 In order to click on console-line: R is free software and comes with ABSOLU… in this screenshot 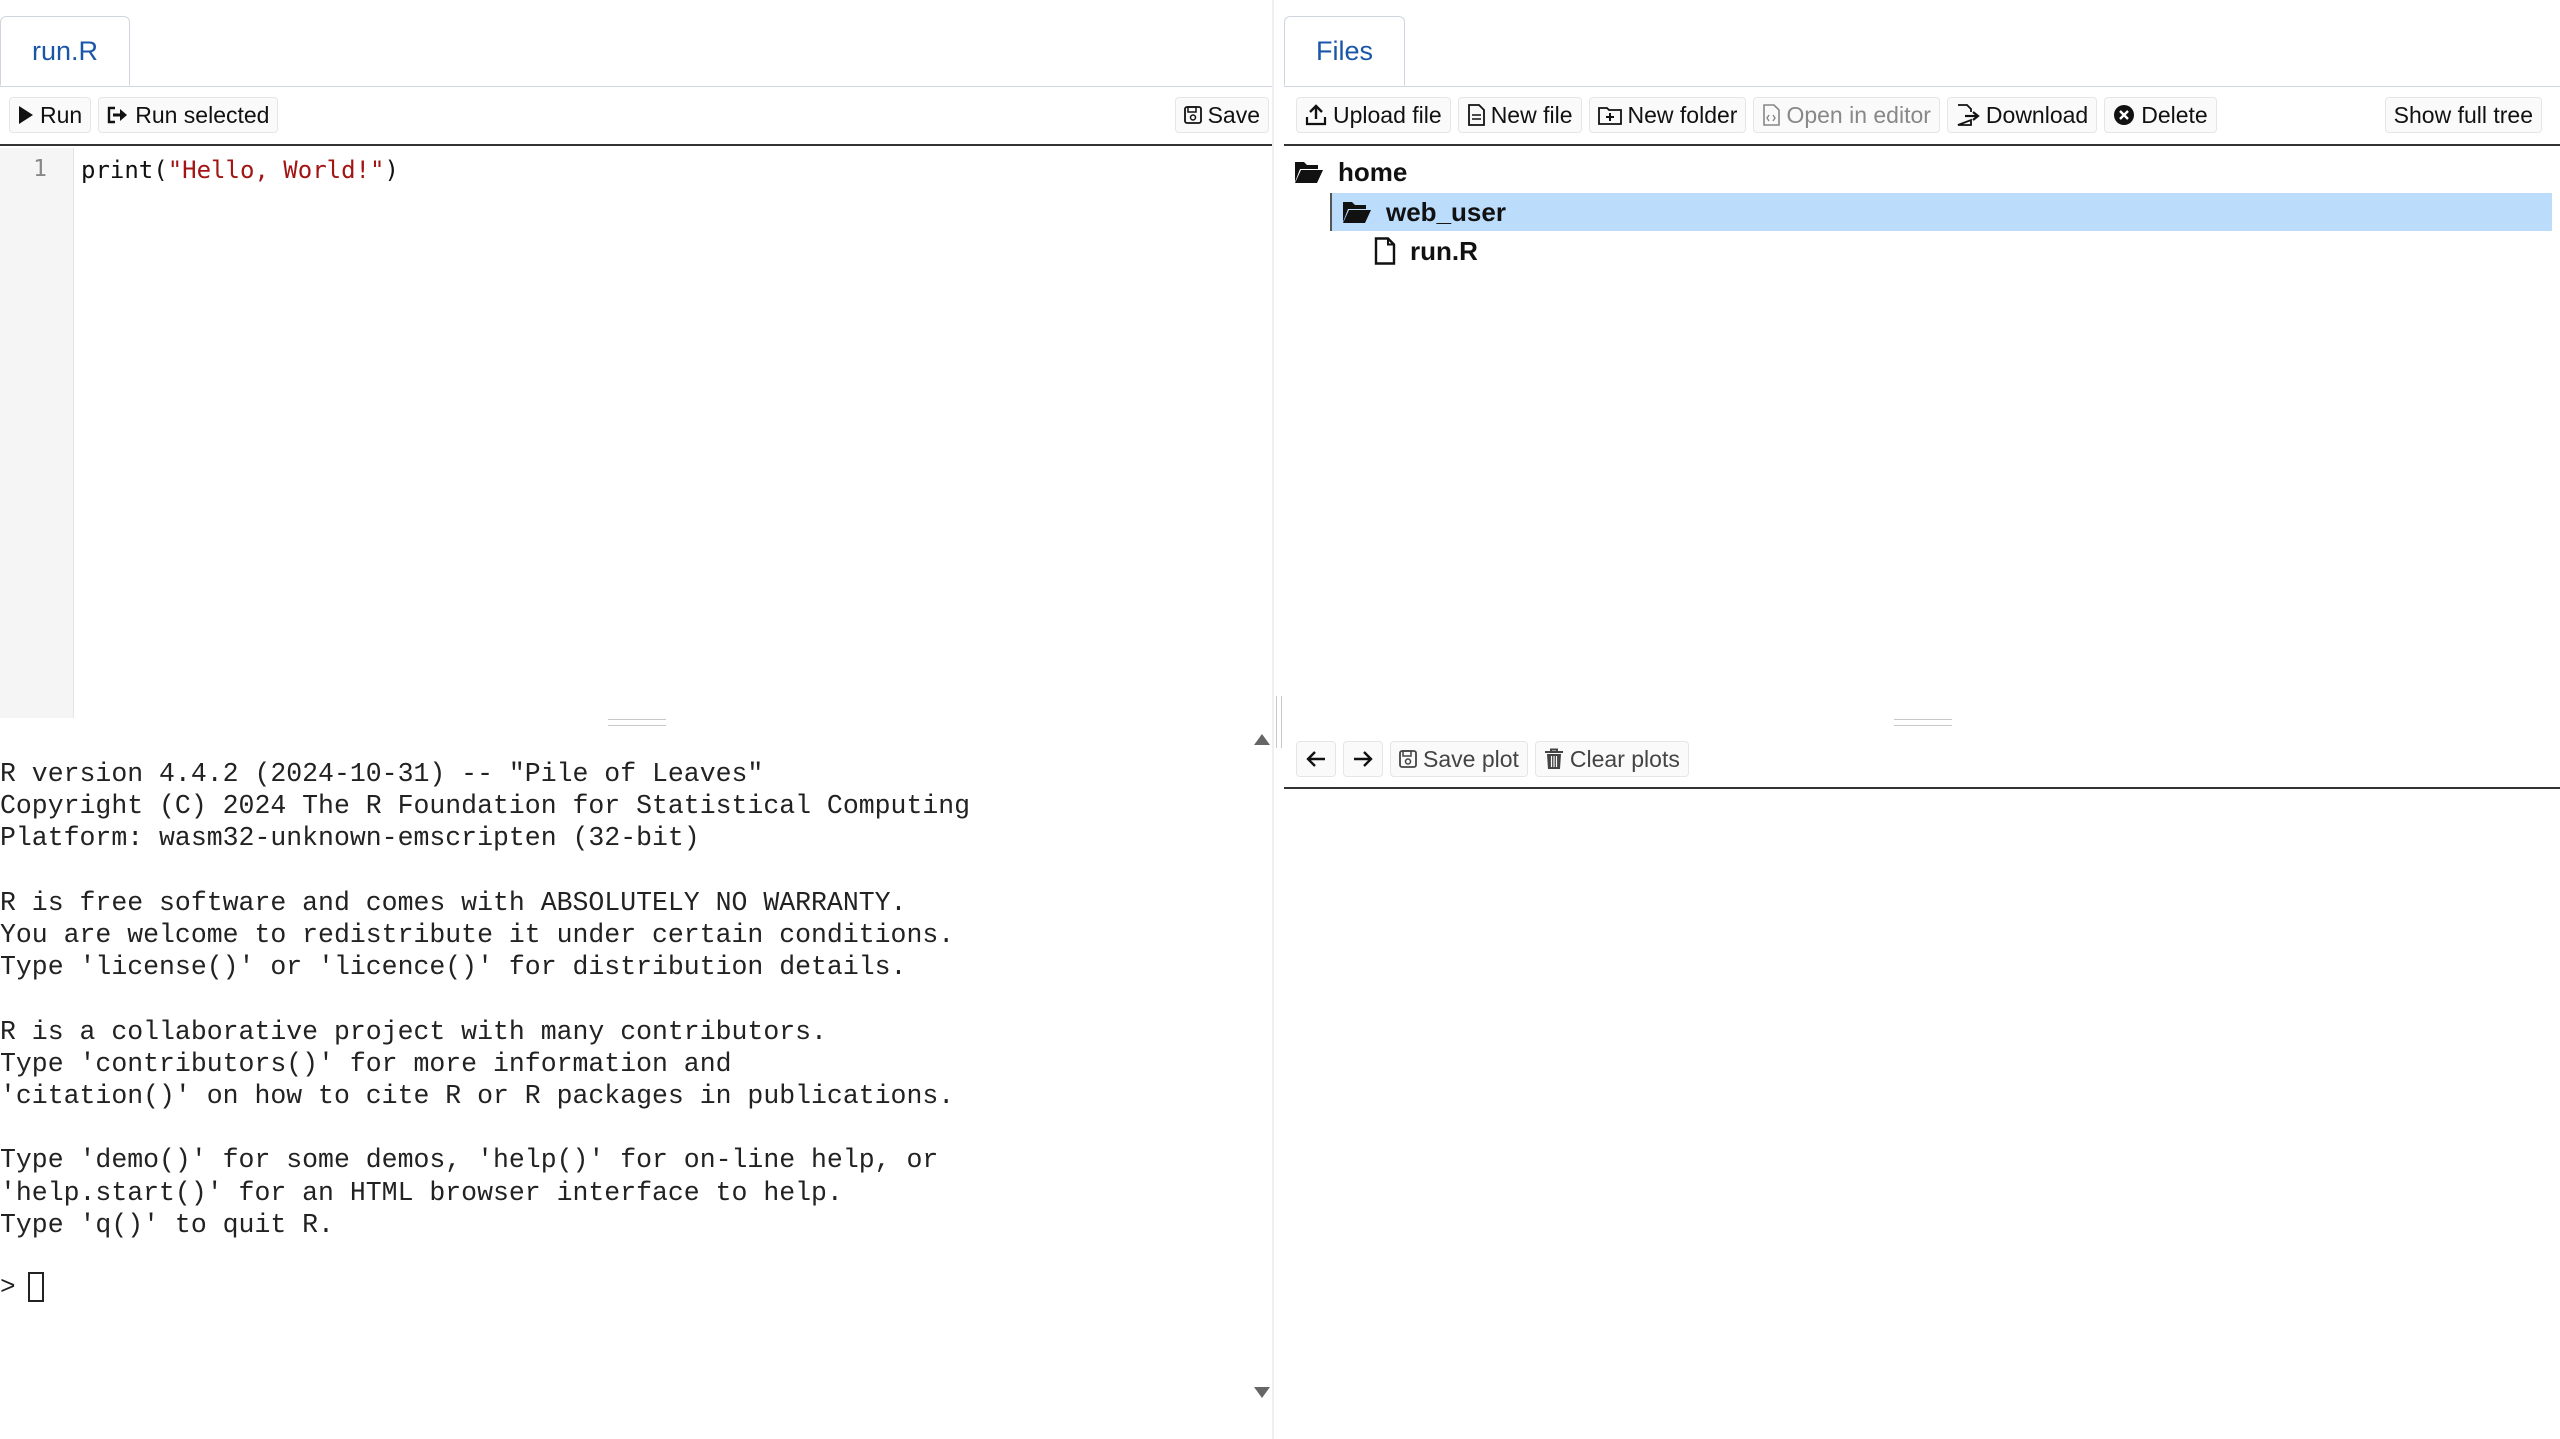, I will do `click(453, 902)`.